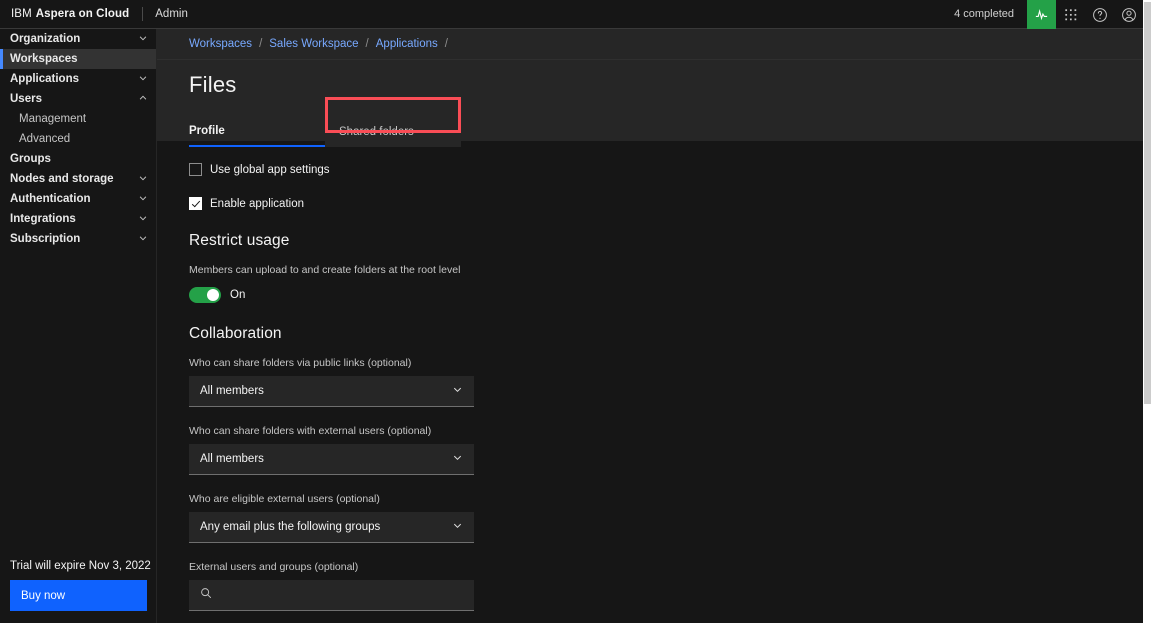  Describe the element at coordinates (78, 99) in the screenshot. I see `sidebar-item-users: Users` at that location.